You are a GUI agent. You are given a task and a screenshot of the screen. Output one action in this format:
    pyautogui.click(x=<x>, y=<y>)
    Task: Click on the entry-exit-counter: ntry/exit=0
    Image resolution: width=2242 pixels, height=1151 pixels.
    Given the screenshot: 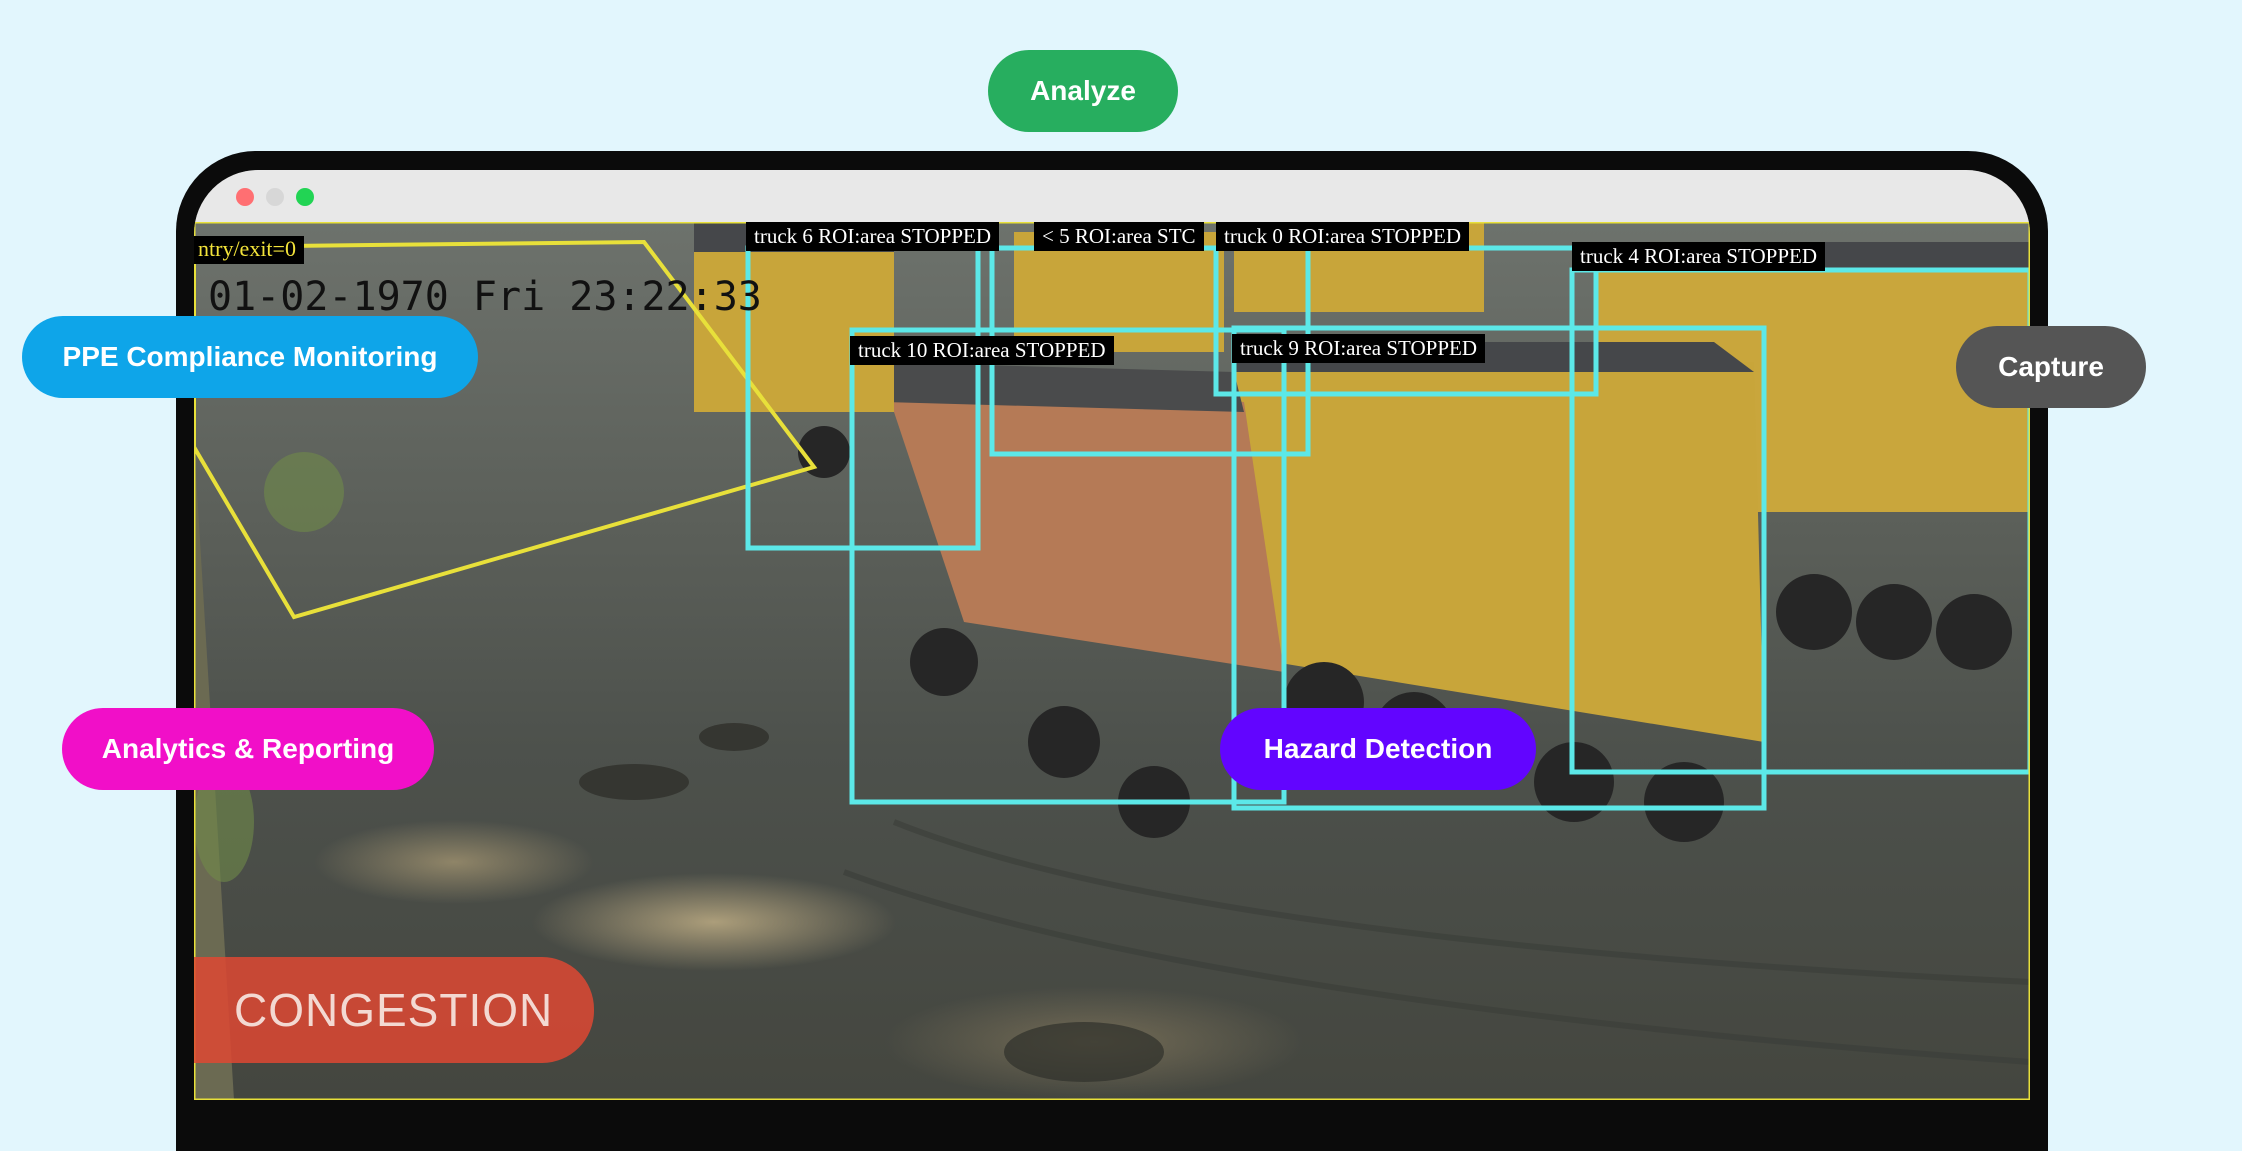 What is the action you would take?
    pyautogui.click(x=249, y=250)
    